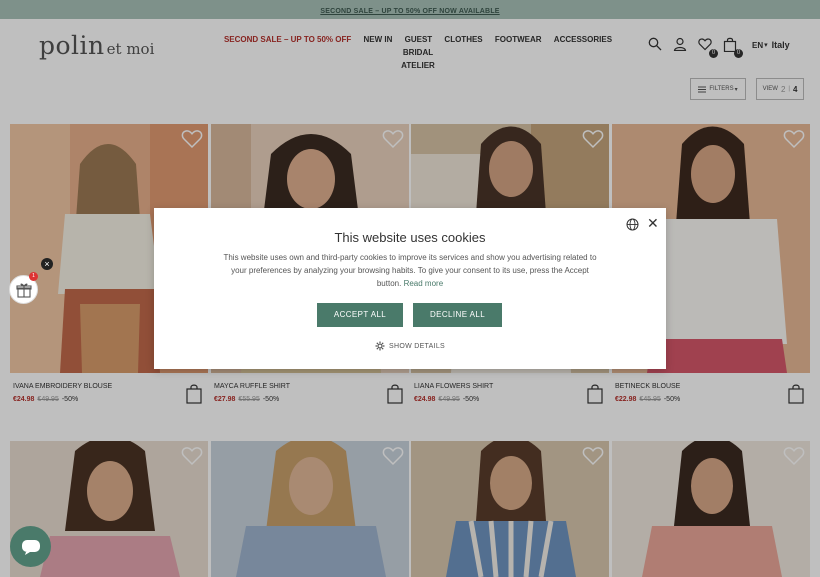  What do you see at coordinates (410, 237) in the screenshot?
I see `dialog-title: This website uses cookies` at bounding box center [410, 237].